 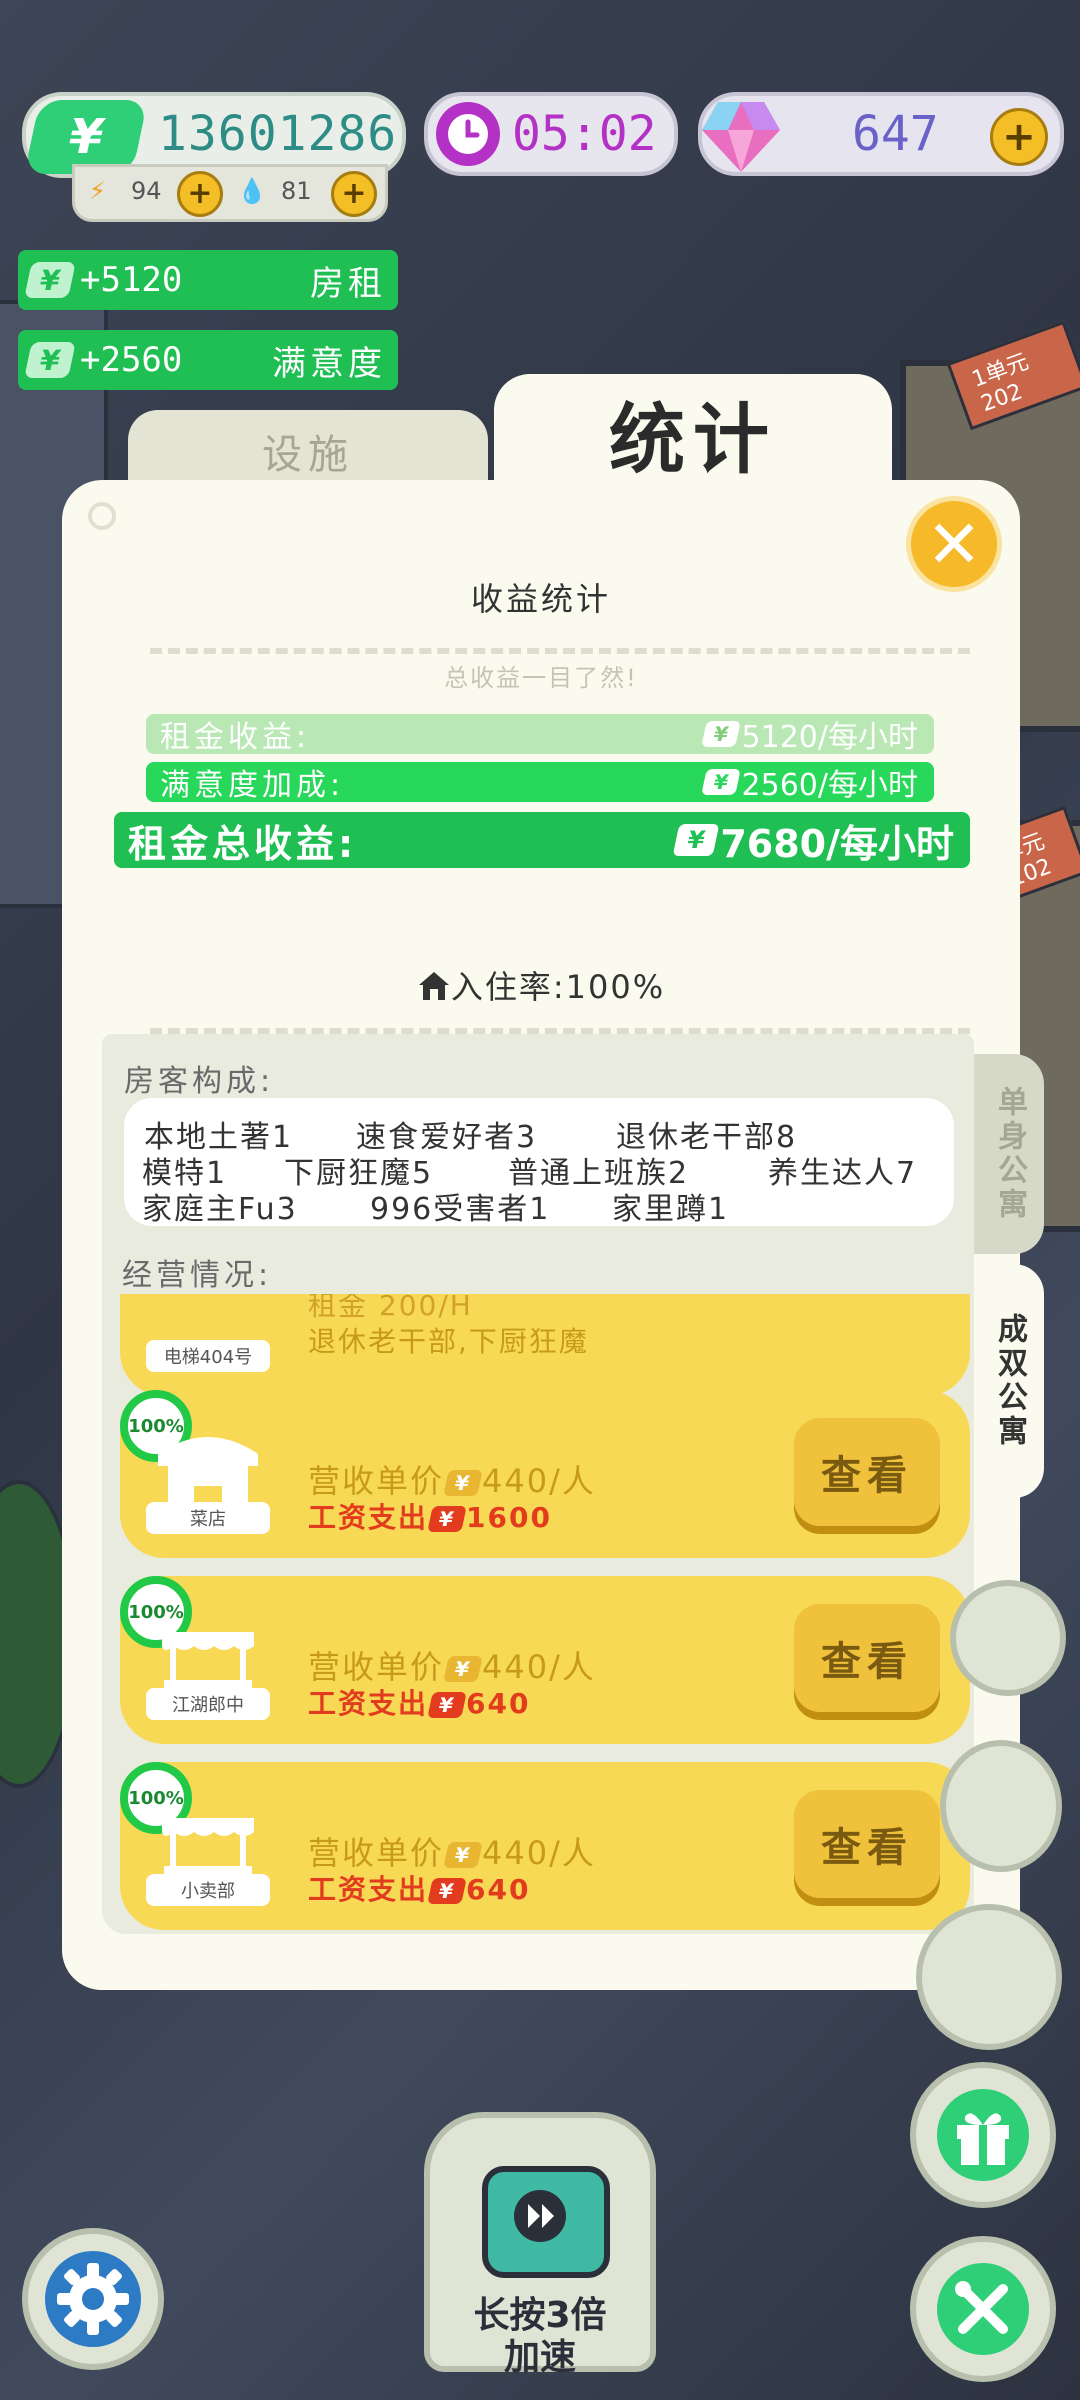 What do you see at coordinates (448, 1341) in the screenshot?
I see `partial-card-tenants: 退休老干部,下厨狂魔` at bounding box center [448, 1341].